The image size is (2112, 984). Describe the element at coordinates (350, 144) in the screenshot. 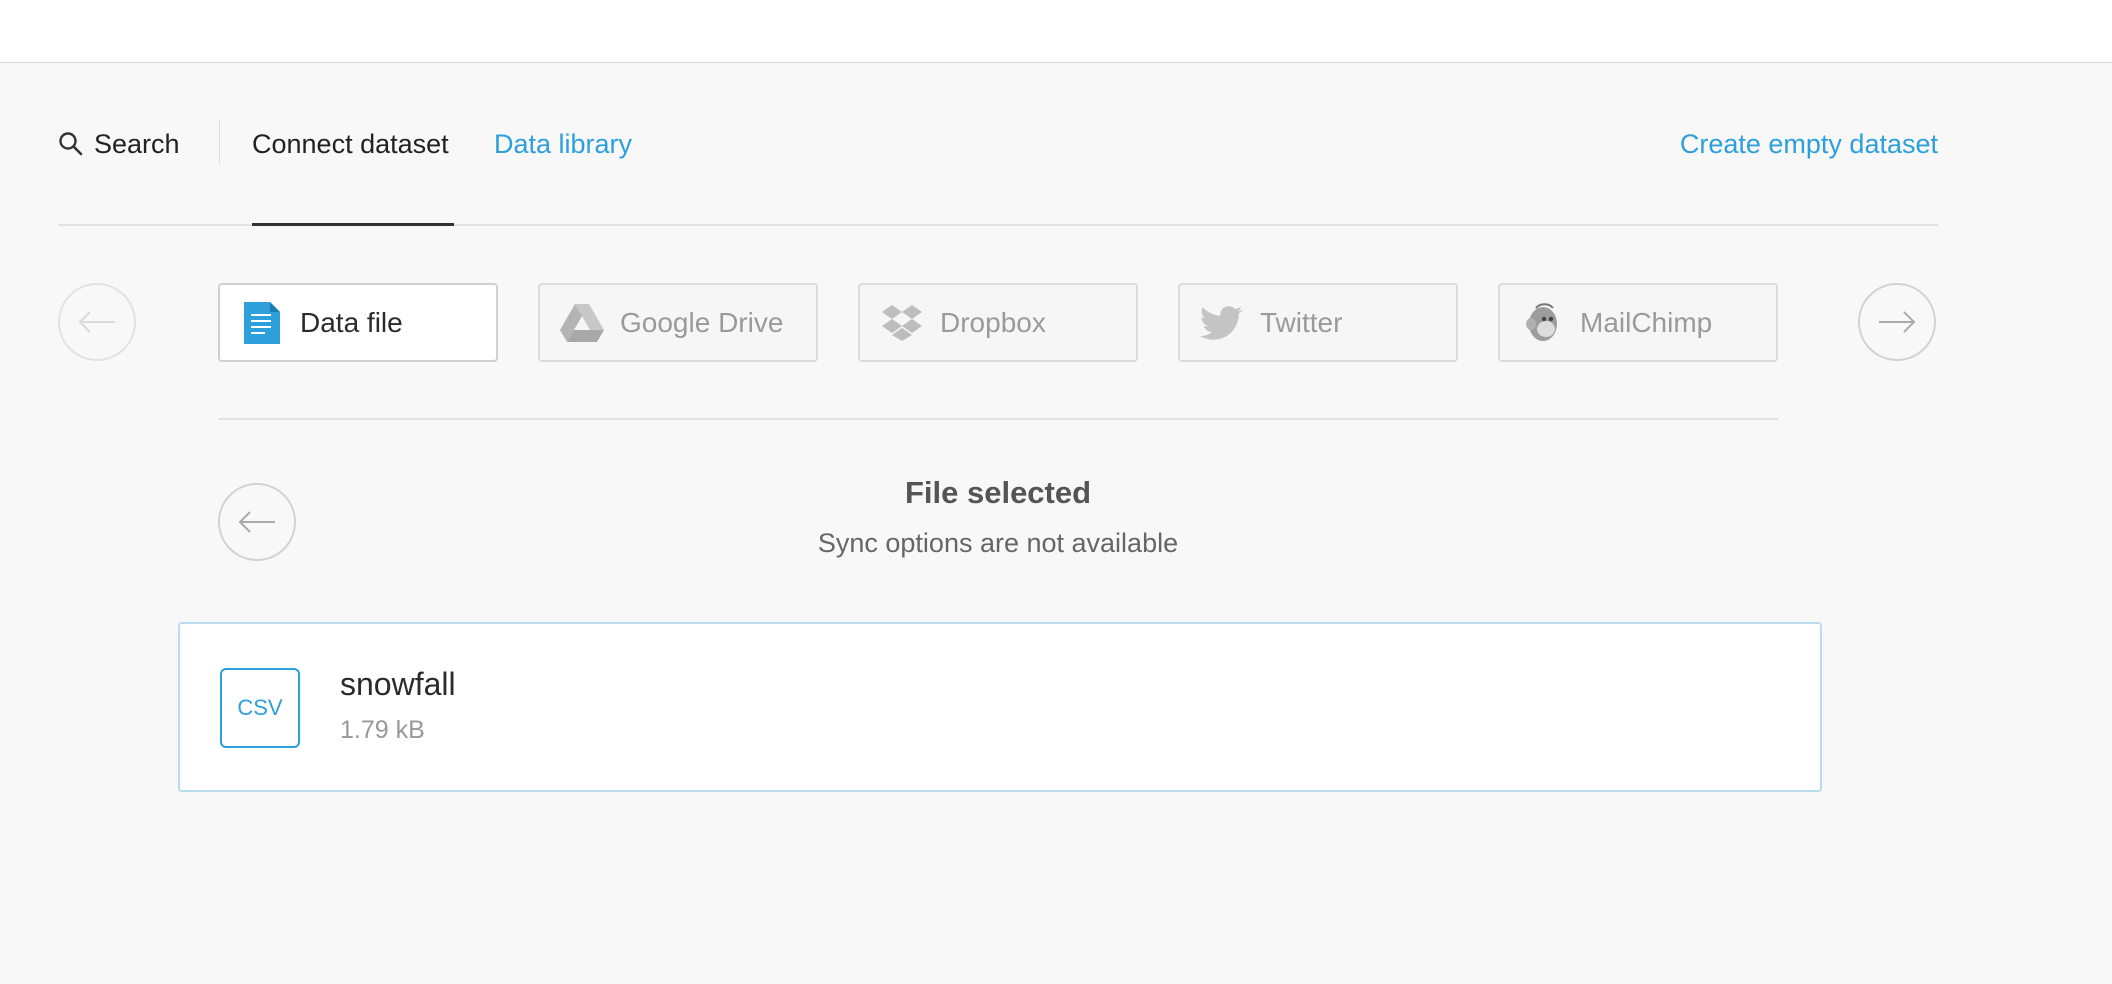

I see `tab-connect-dataset: Connect dataset` at that location.